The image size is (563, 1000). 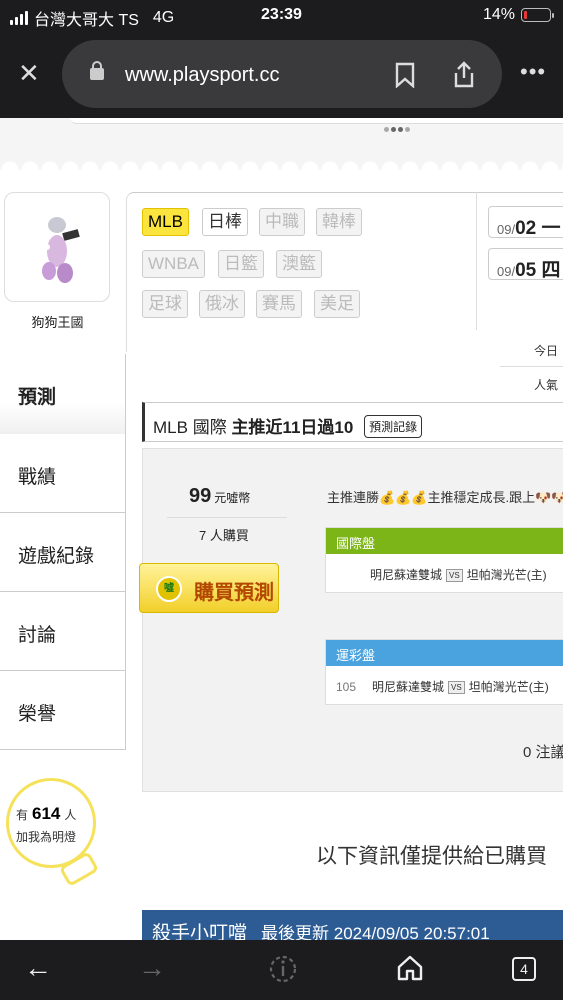 I want to click on buyer-count: 7 人購買, so click(x=224, y=535).